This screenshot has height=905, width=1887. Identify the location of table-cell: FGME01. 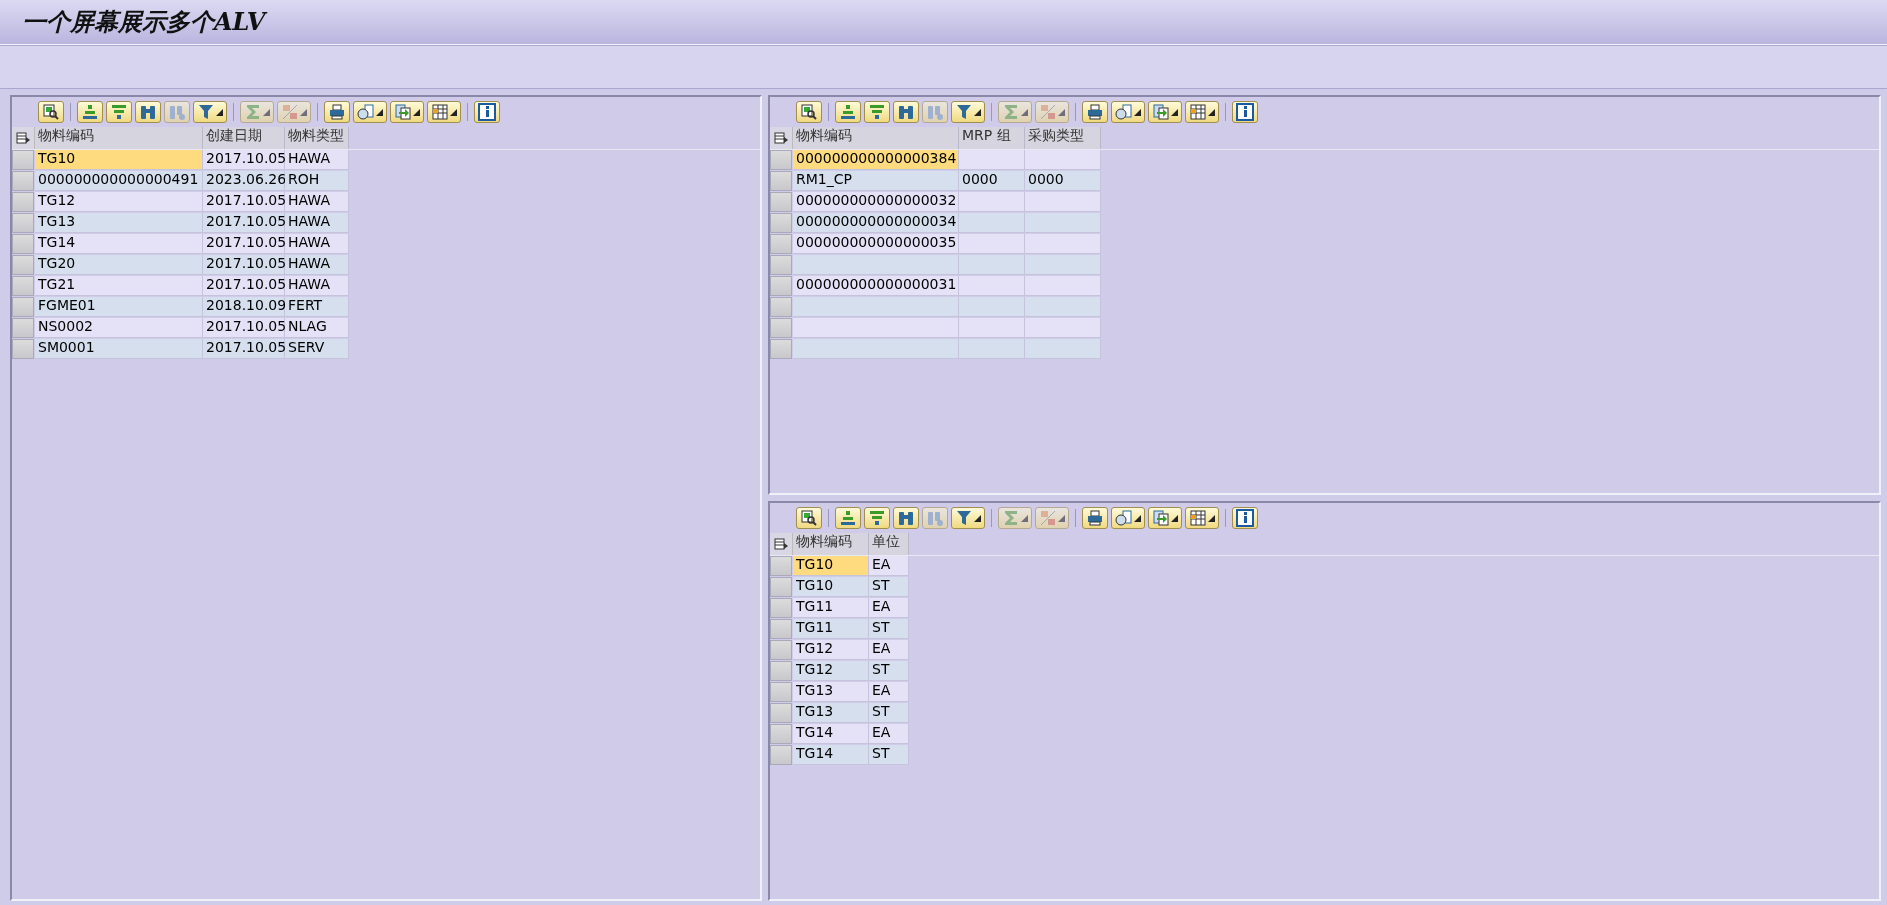
(119, 307).